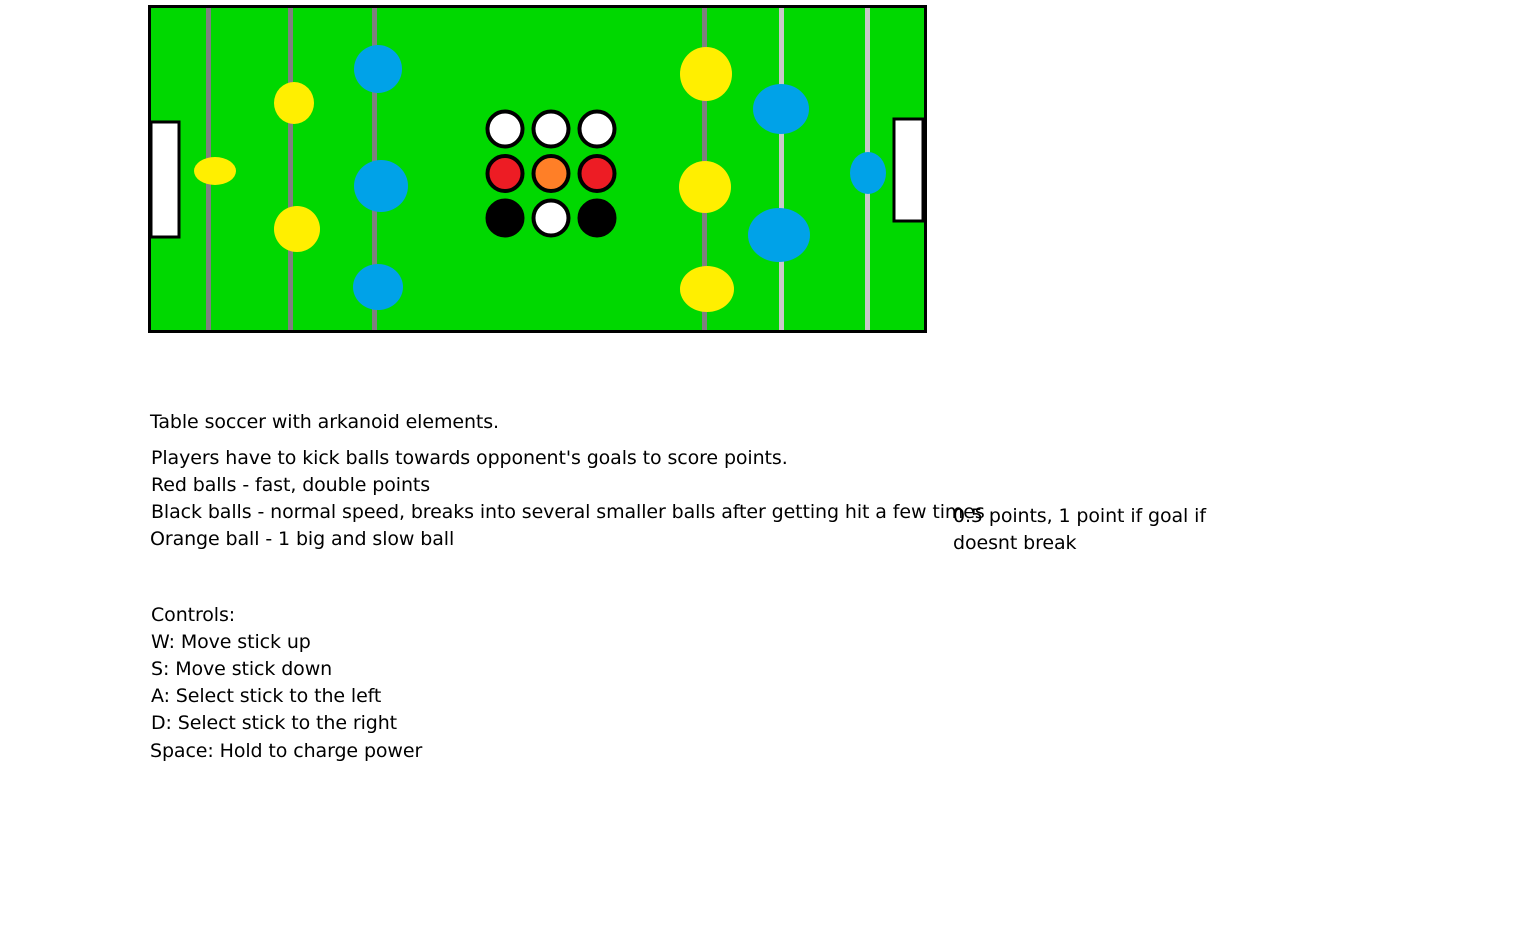  I want to click on control-w: W: Move stick up, so click(231, 642).